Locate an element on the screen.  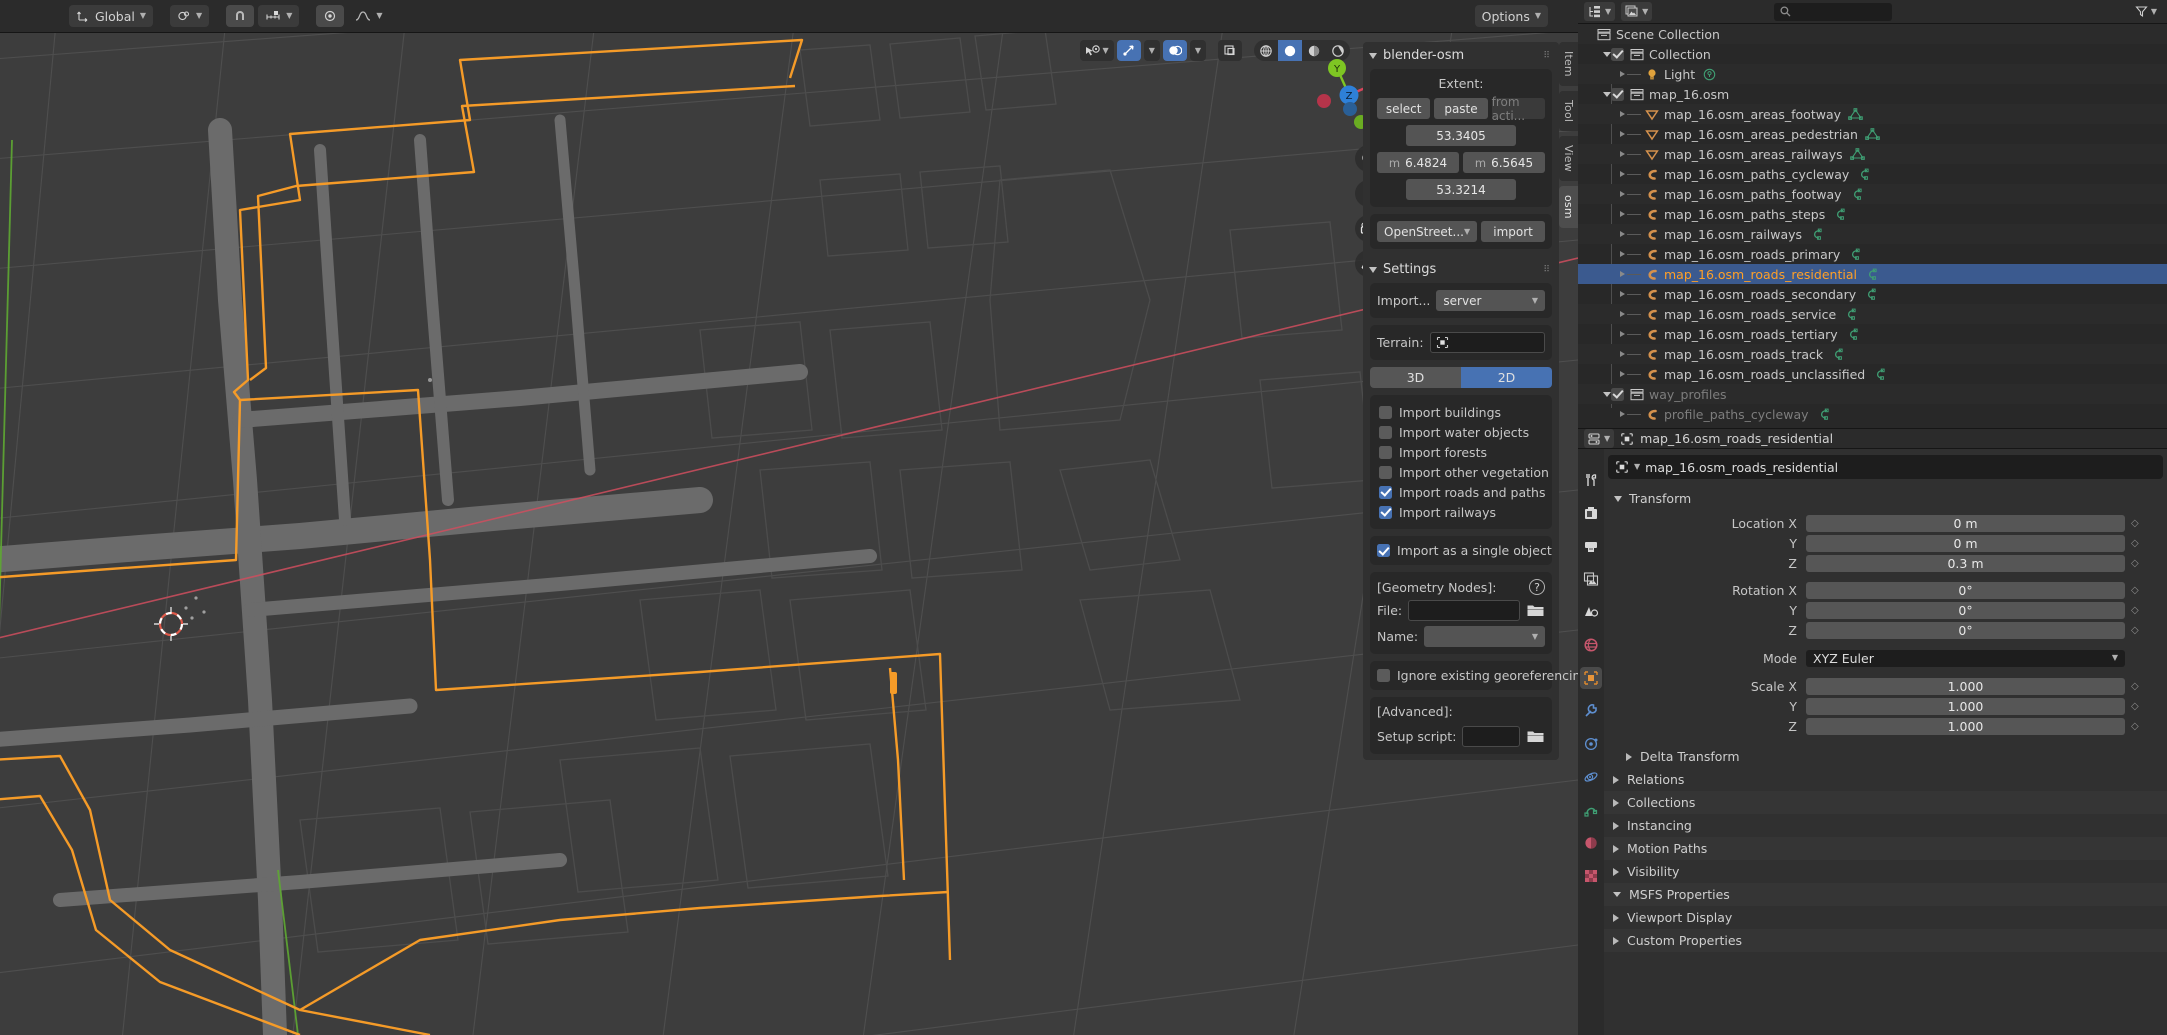
property-section-msfs-properties: MSFS Properties is located at coordinates (1885, 894).